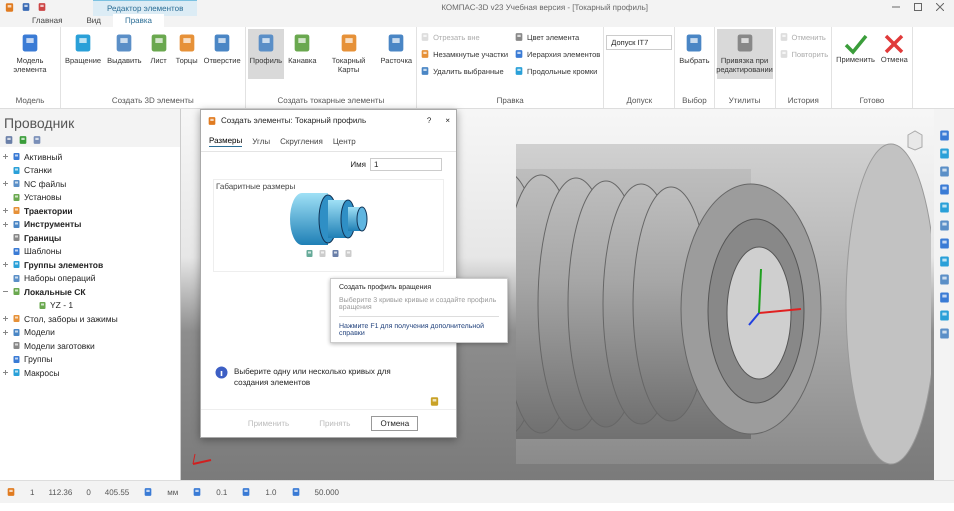 The height and width of the screenshot is (511, 954). I want to click on status-text: 50.000, so click(326, 492).